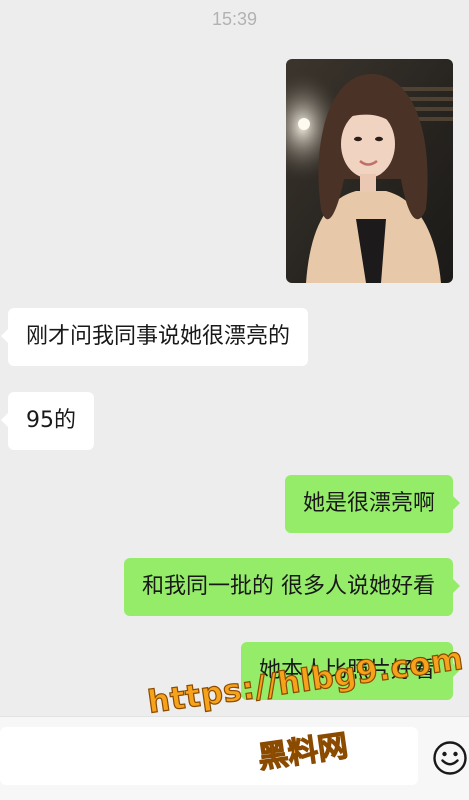 Image resolution: width=469 pixels, height=800 pixels. Describe the element at coordinates (368, 503) in the screenshot. I see `message-text: 她是很漂亮啊` at that location.